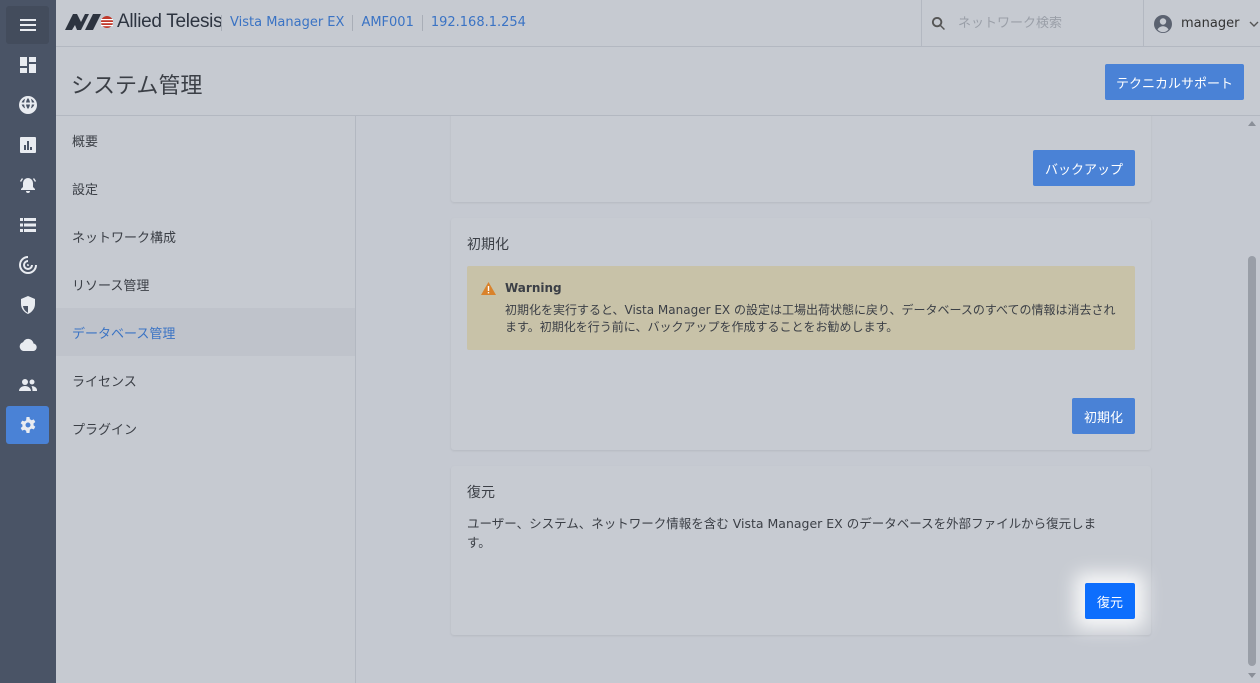 The height and width of the screenshot is (683, 1260). I want to click on search-input, so click(1043, 23).